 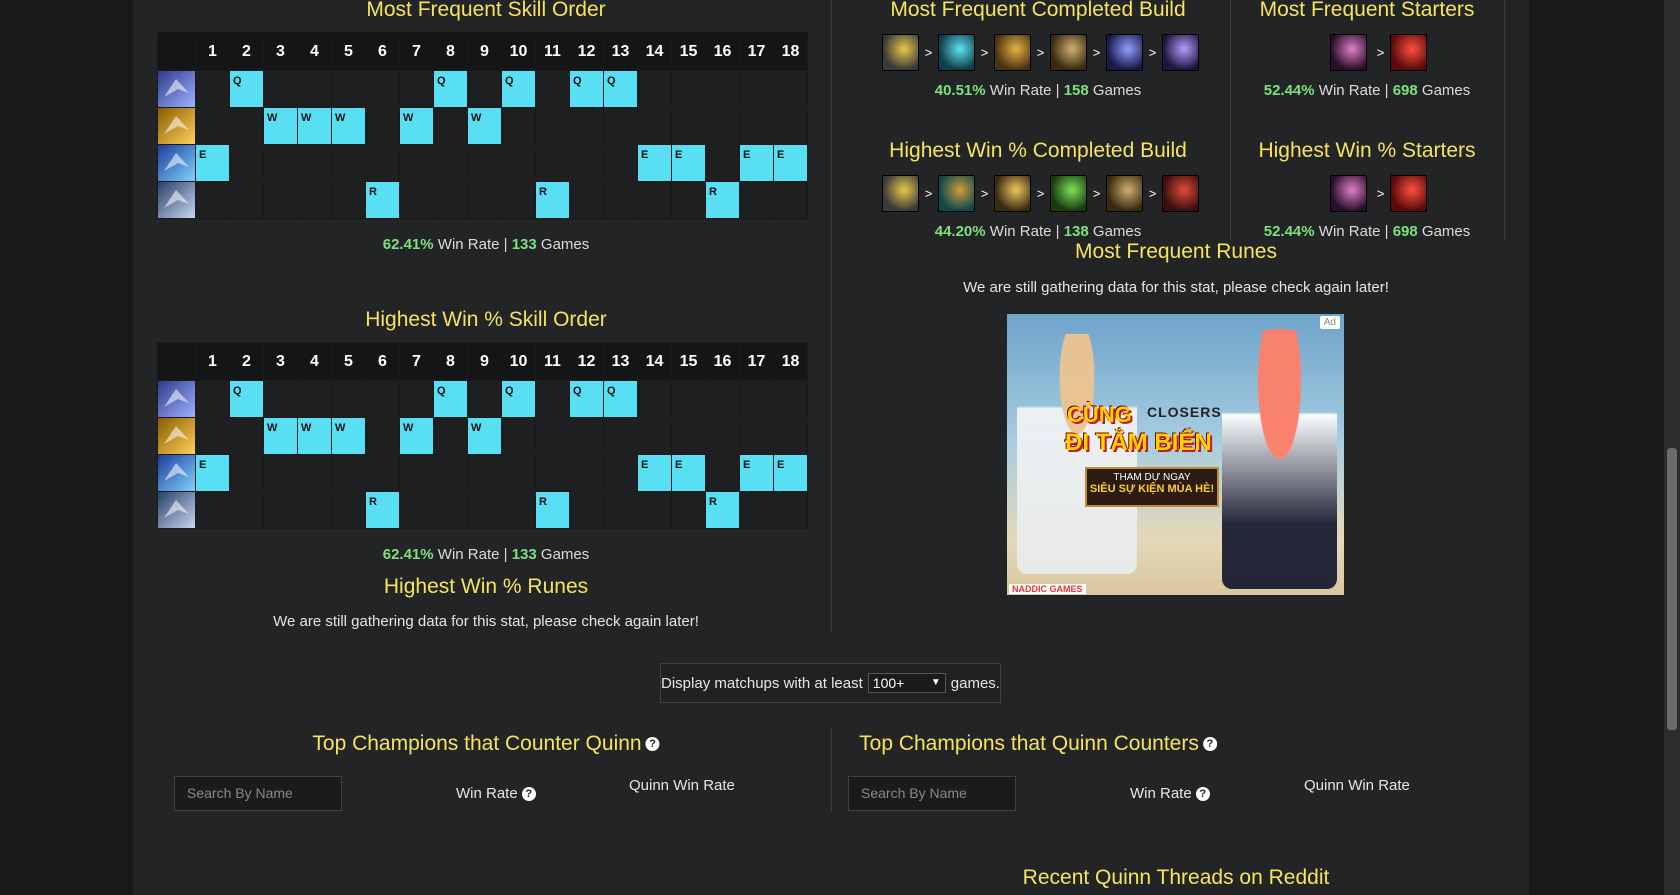 What do you see at coordinates (486, 244) in the screenshot?
I see `freq-skill-order-stat: 62.41% Win Rate | 133 Games` at bounding box center [486, 244].